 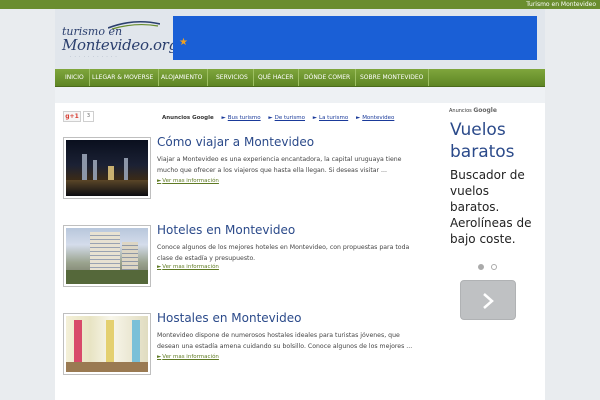 I want to click on star-icon: ★, so click(x=183, y=42).